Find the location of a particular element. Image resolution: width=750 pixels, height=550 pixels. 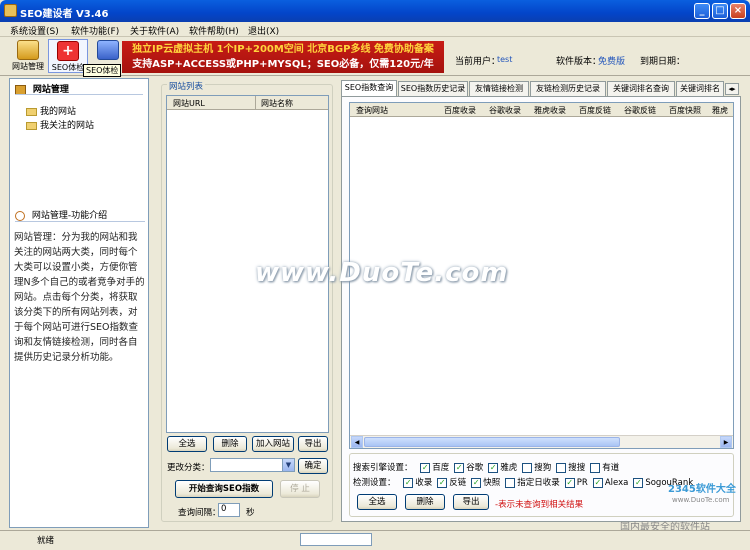

banner-line-2: 支持ASP+ACCESS或PHP+MYSQL；SEO必备，仅需120元/年 is located at coordinates (283, 64).